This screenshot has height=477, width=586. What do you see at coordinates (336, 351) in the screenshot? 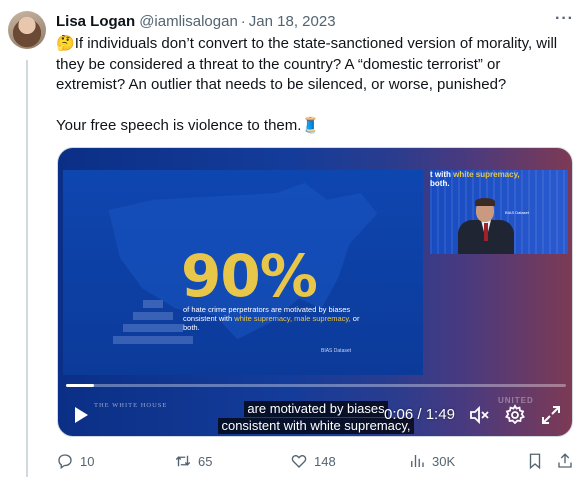
I see `slide-source: BIAS Dataset` at bounding box center [336, 351].